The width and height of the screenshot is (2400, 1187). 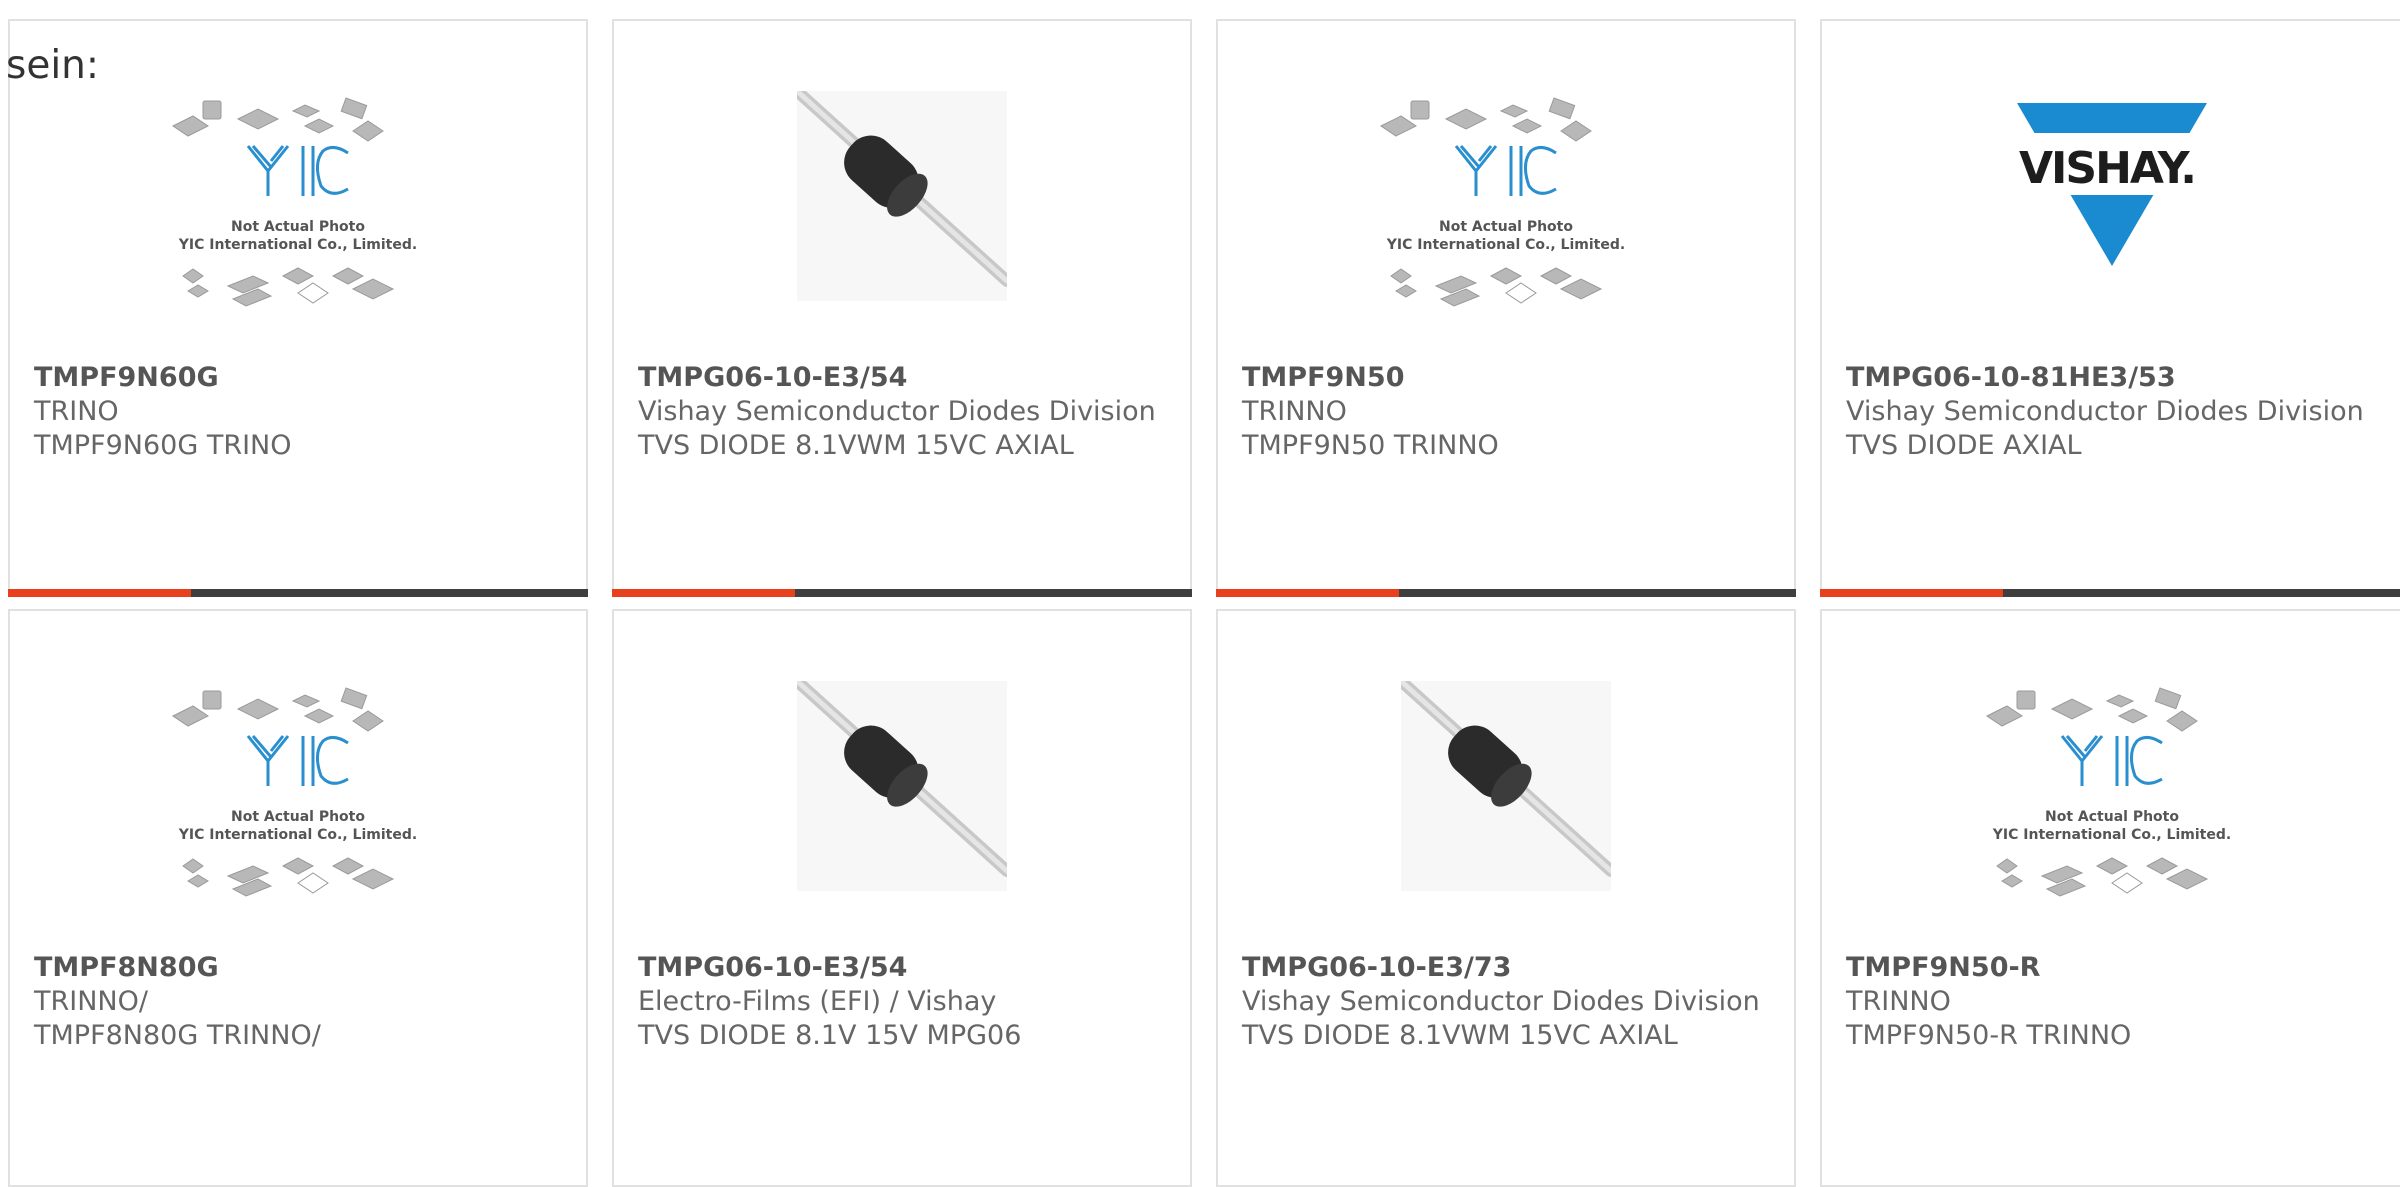 What do you see at coordinates (1370, 445) in the screenshot?
I see `description: TMPF9N50 TRINNO` at bounding box center [1370, 445].